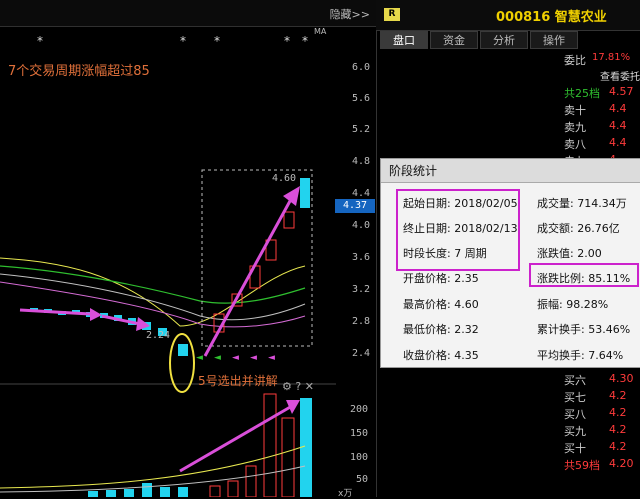 Image resolution: width=640 pixels, height=499 pixels. What do you see at coordinates (460, 203) in the screenshot?
I see `start-date: 起始日期: 2018/02/05` at bounding box center [460, 203].